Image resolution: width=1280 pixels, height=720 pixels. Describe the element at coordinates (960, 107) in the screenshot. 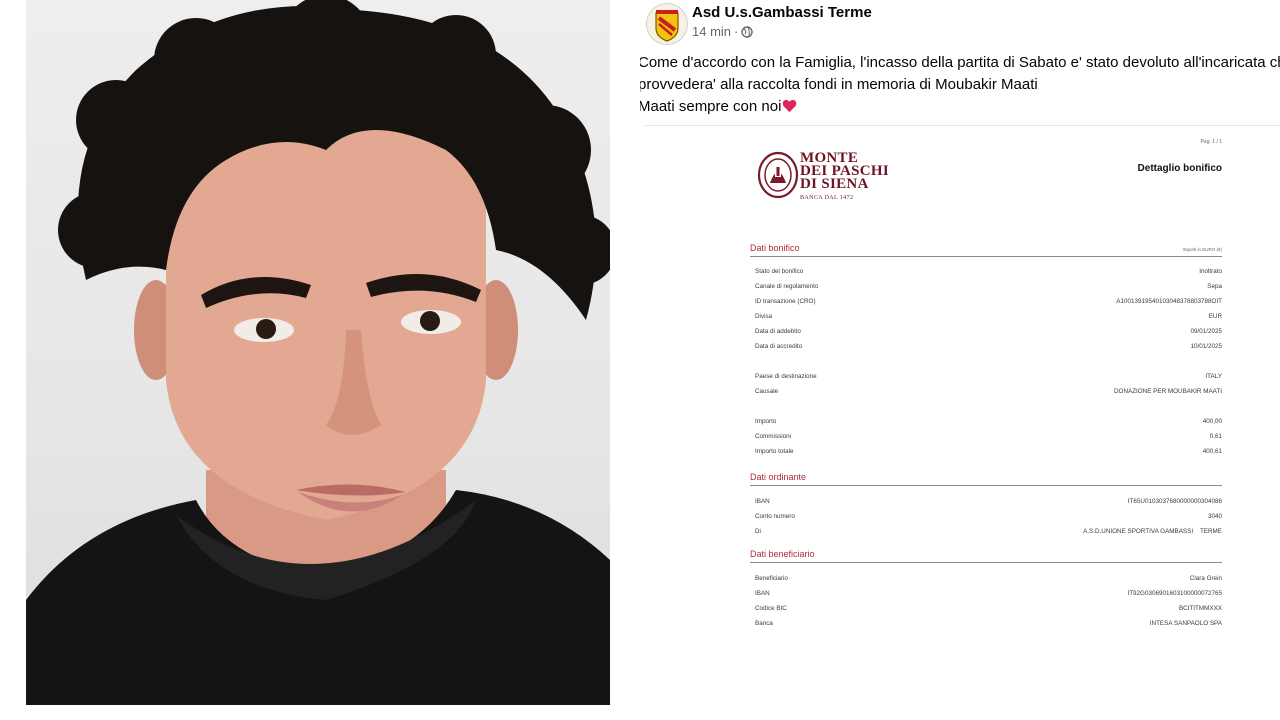

I see `post-line-3: Maati sempre con noi` at that location.